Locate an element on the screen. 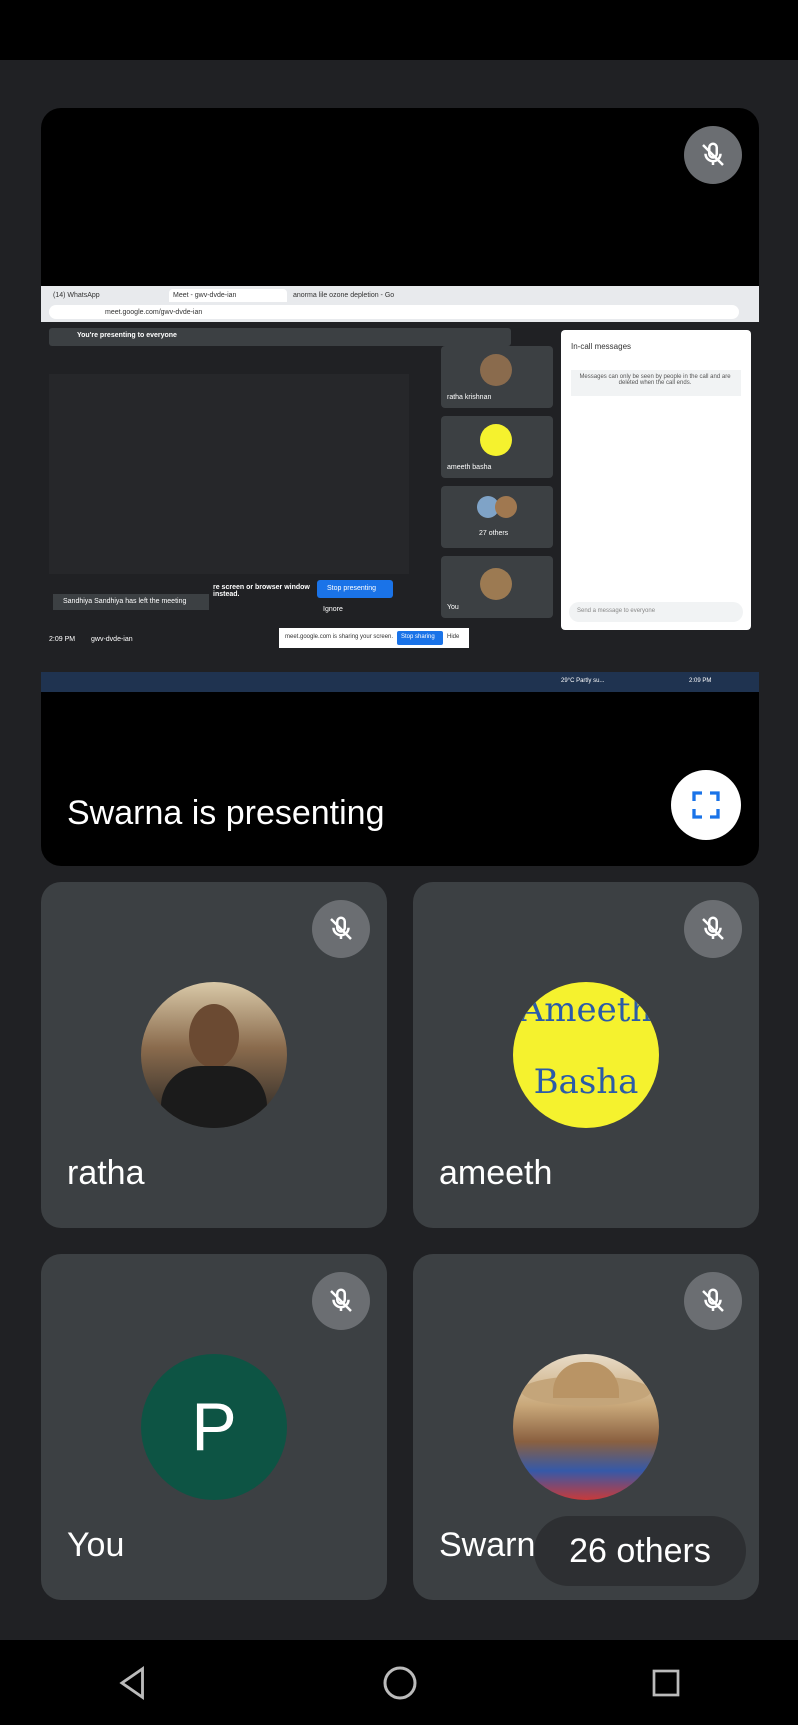 Image resolution: width=798 pixels, height=1725 pixels. avatar: Ameeth Basha is located at coordinates (586, 1055).